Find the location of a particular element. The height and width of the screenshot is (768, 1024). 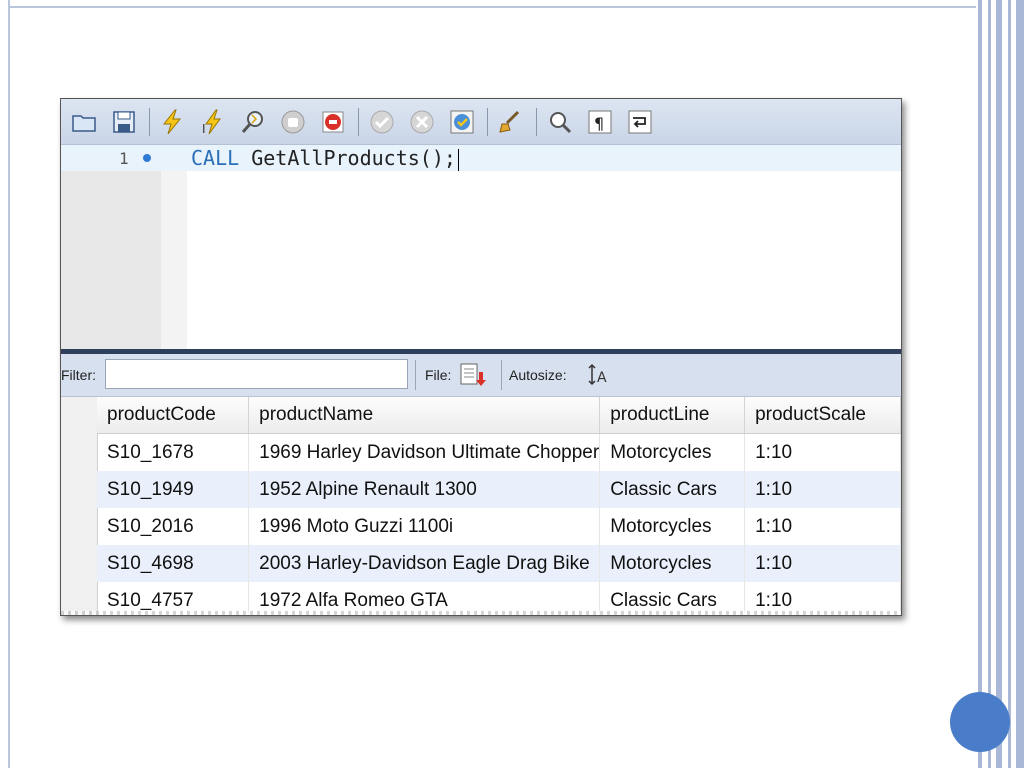

result-filter-bar: Filter: File: Autosize: A is located at coordinates (481, 375).